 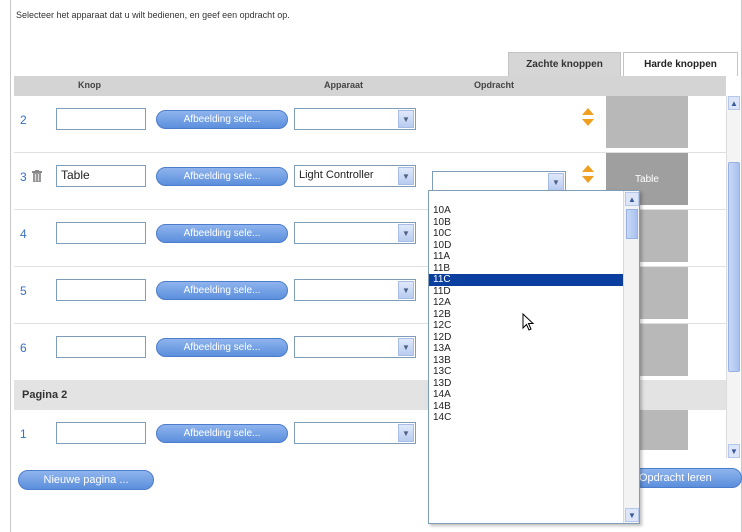 I want to click on device-select-value: Light Controller, so click(x=336, y=175).